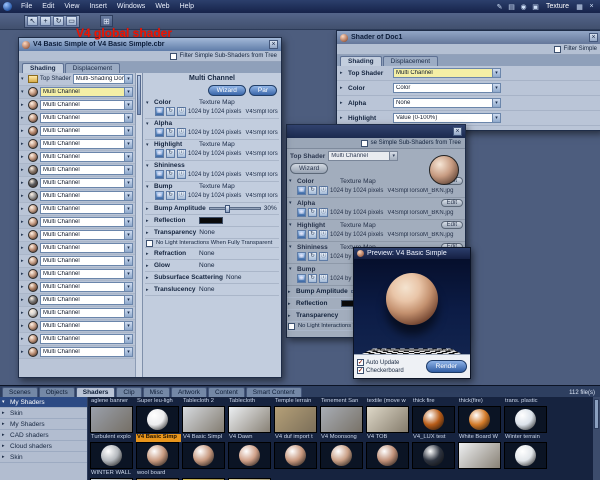 The width and height of the screenshot is (600, 480). What do you see at coordinates (112, 475) in the screenshot?
I see `shader-thumbnail-winter-wall: WINTER WALL` at bounding box center [112, 475].